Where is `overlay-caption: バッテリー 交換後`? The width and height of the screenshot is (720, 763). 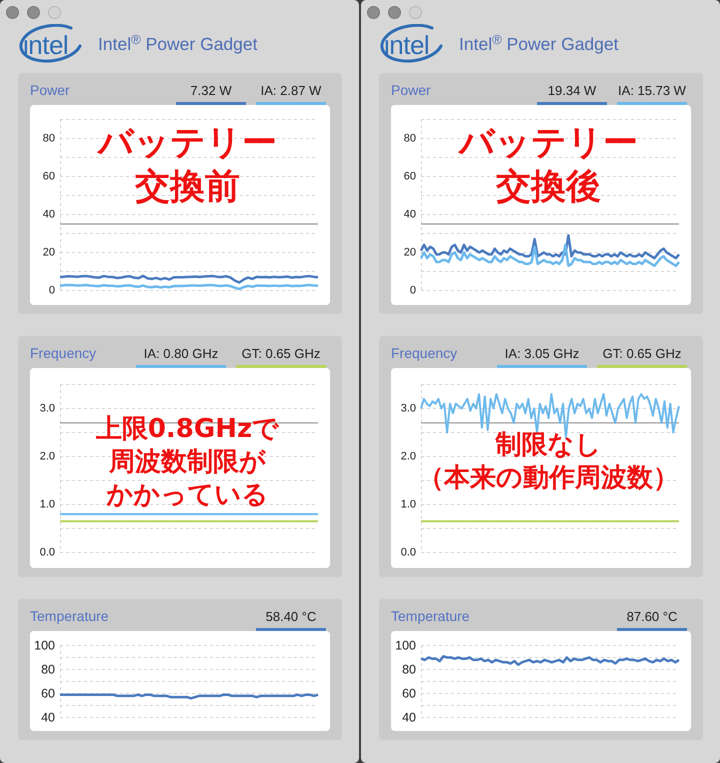
overlay-caption: バッテリー 交換後 is located at coordinates (548, 165).